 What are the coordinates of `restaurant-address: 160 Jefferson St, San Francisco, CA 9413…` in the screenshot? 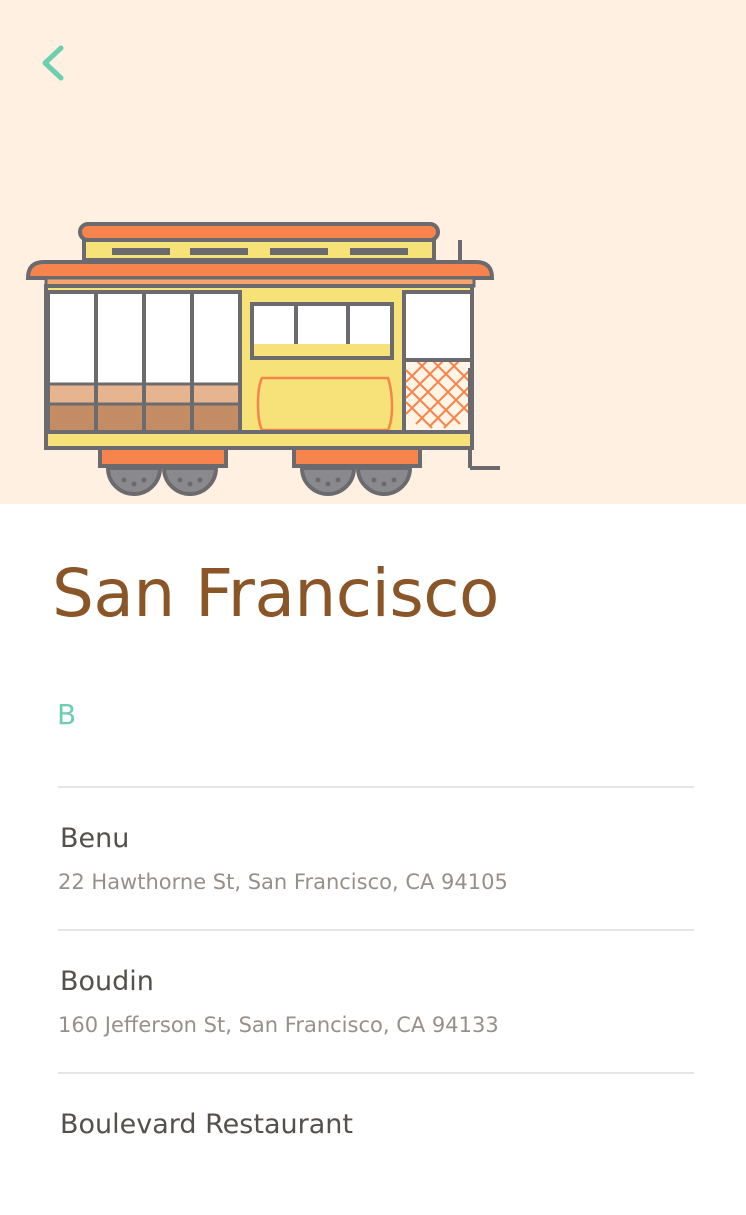 It's located at (278, 1025).